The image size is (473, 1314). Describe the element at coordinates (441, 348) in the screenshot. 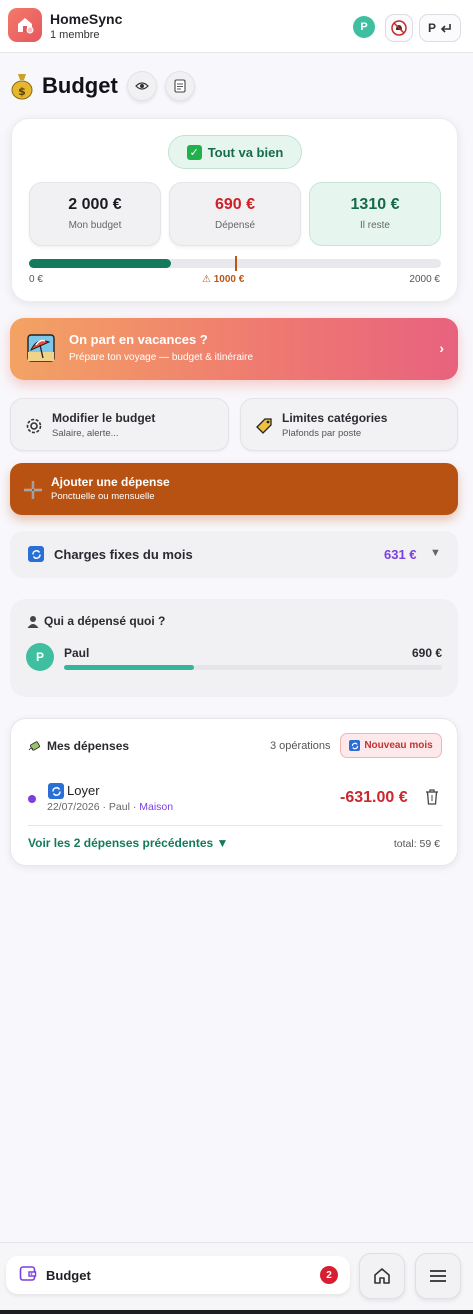

I see `chevron-right-icon: ›` at that location.